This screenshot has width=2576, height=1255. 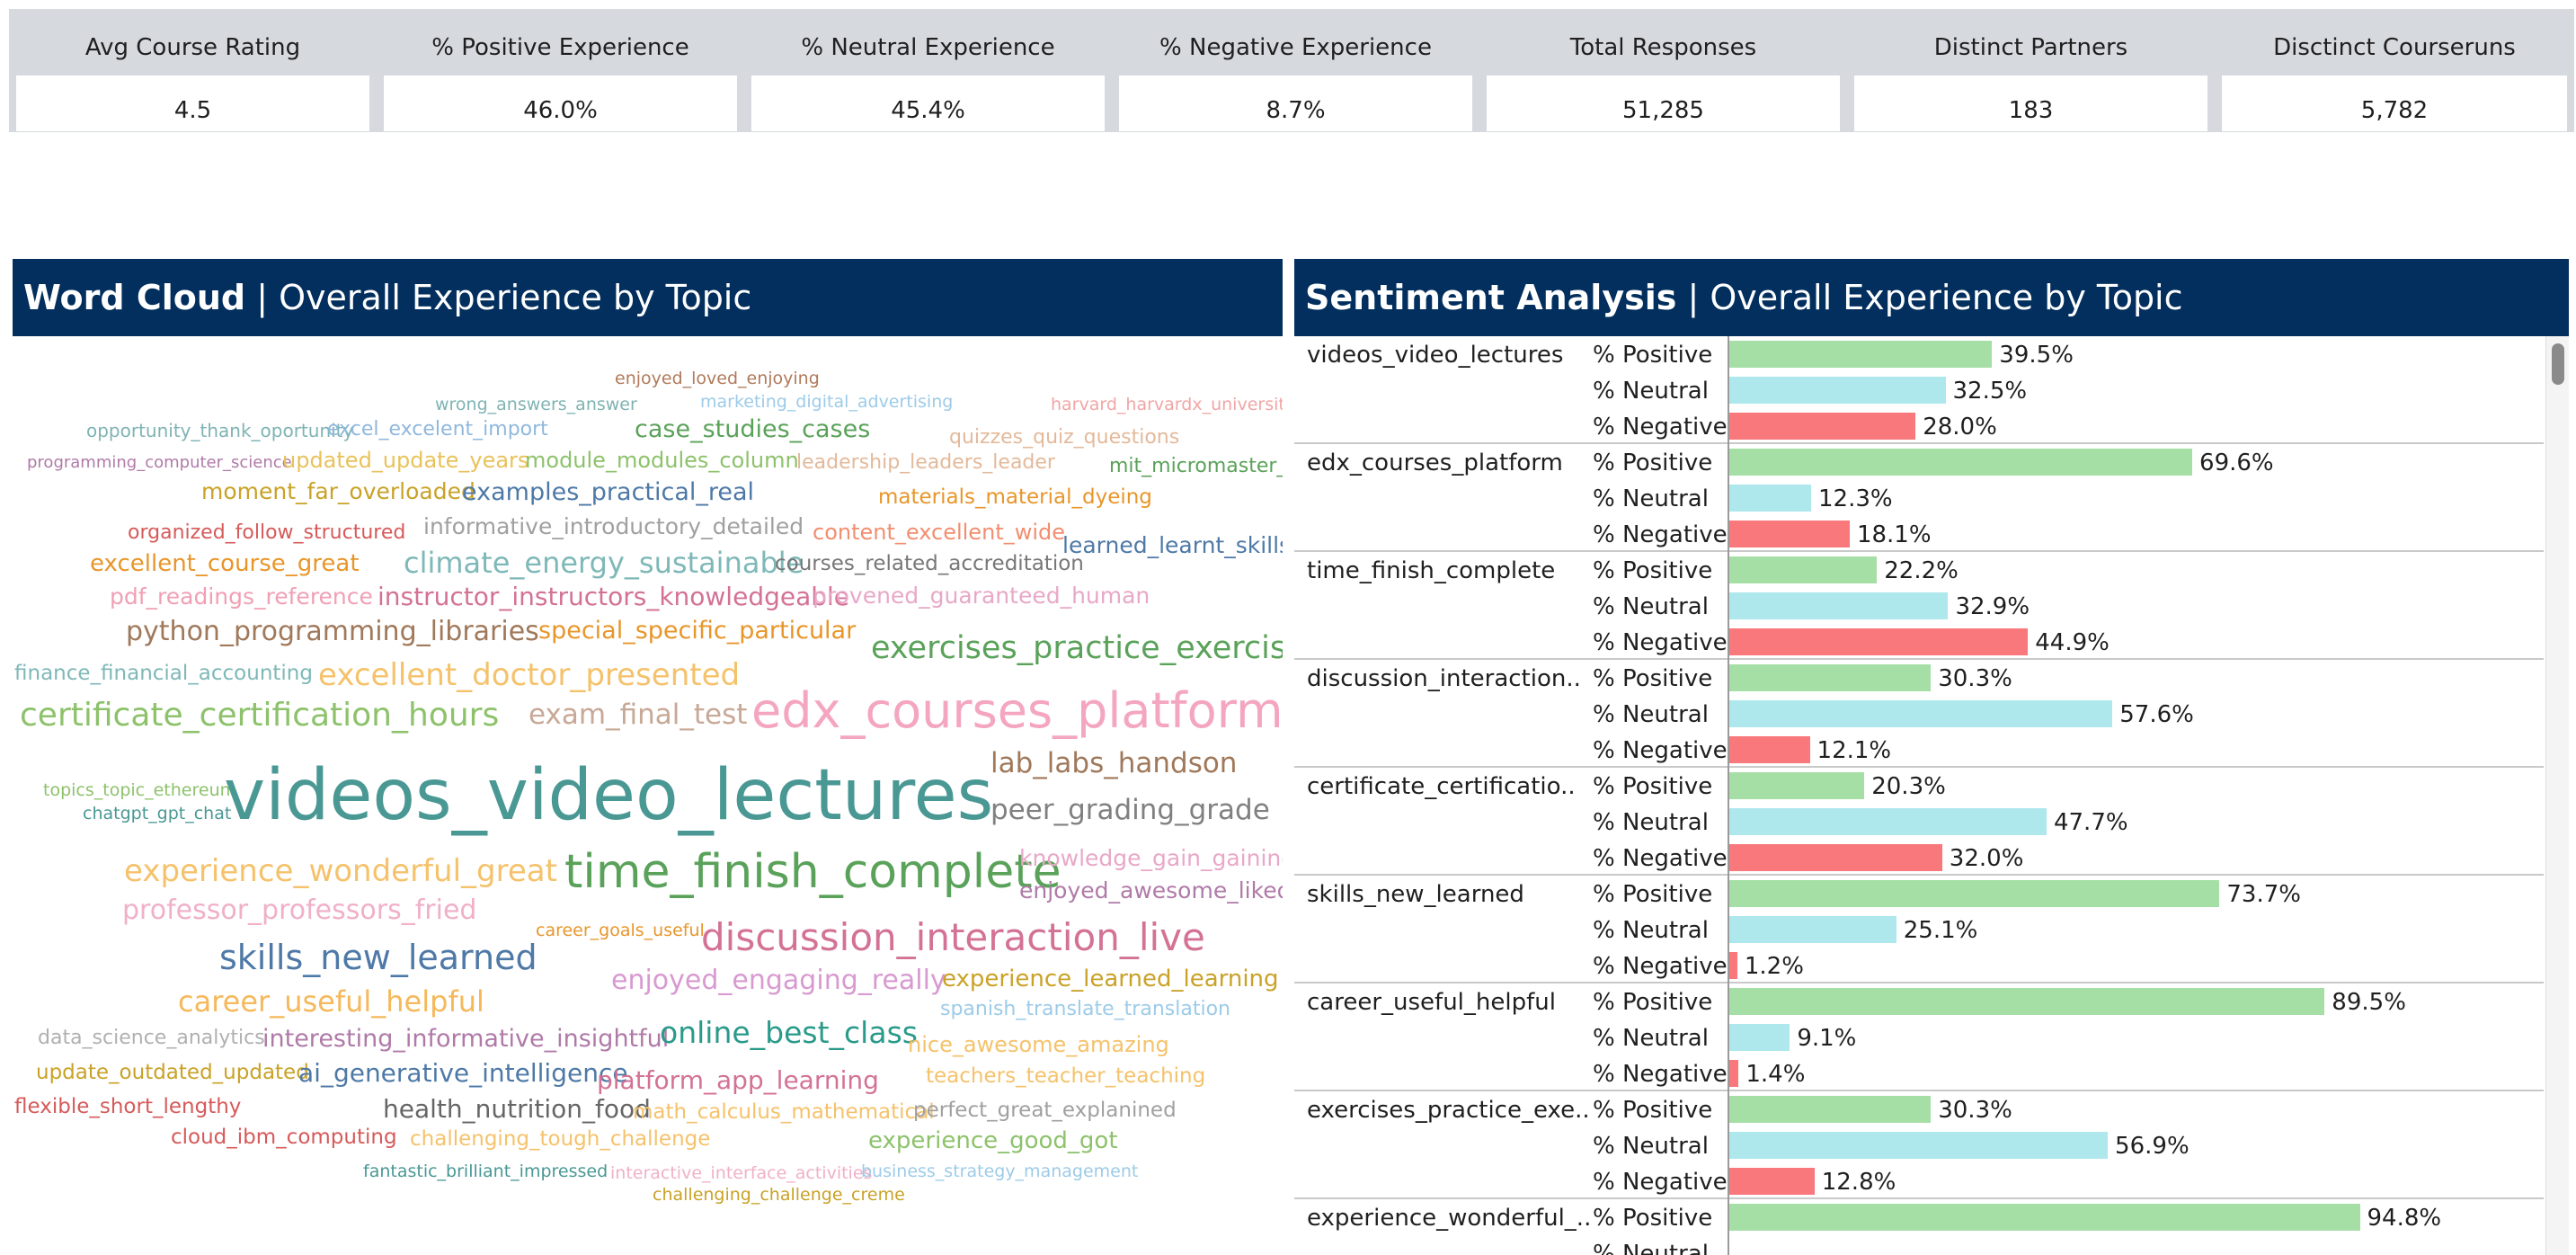 What do you see at coordinates (1085, 1010) in the screenshot?
I see `word-cloud-term: spanish_translate_translation` at bounding box center [1085, 1010].